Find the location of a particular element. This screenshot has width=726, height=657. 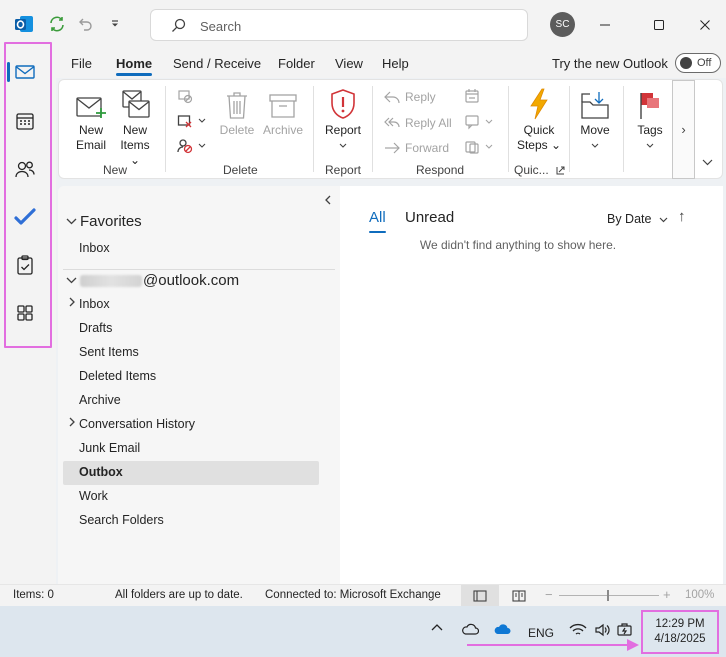

folder-archive: Archive is located at coordinates (100, 400).